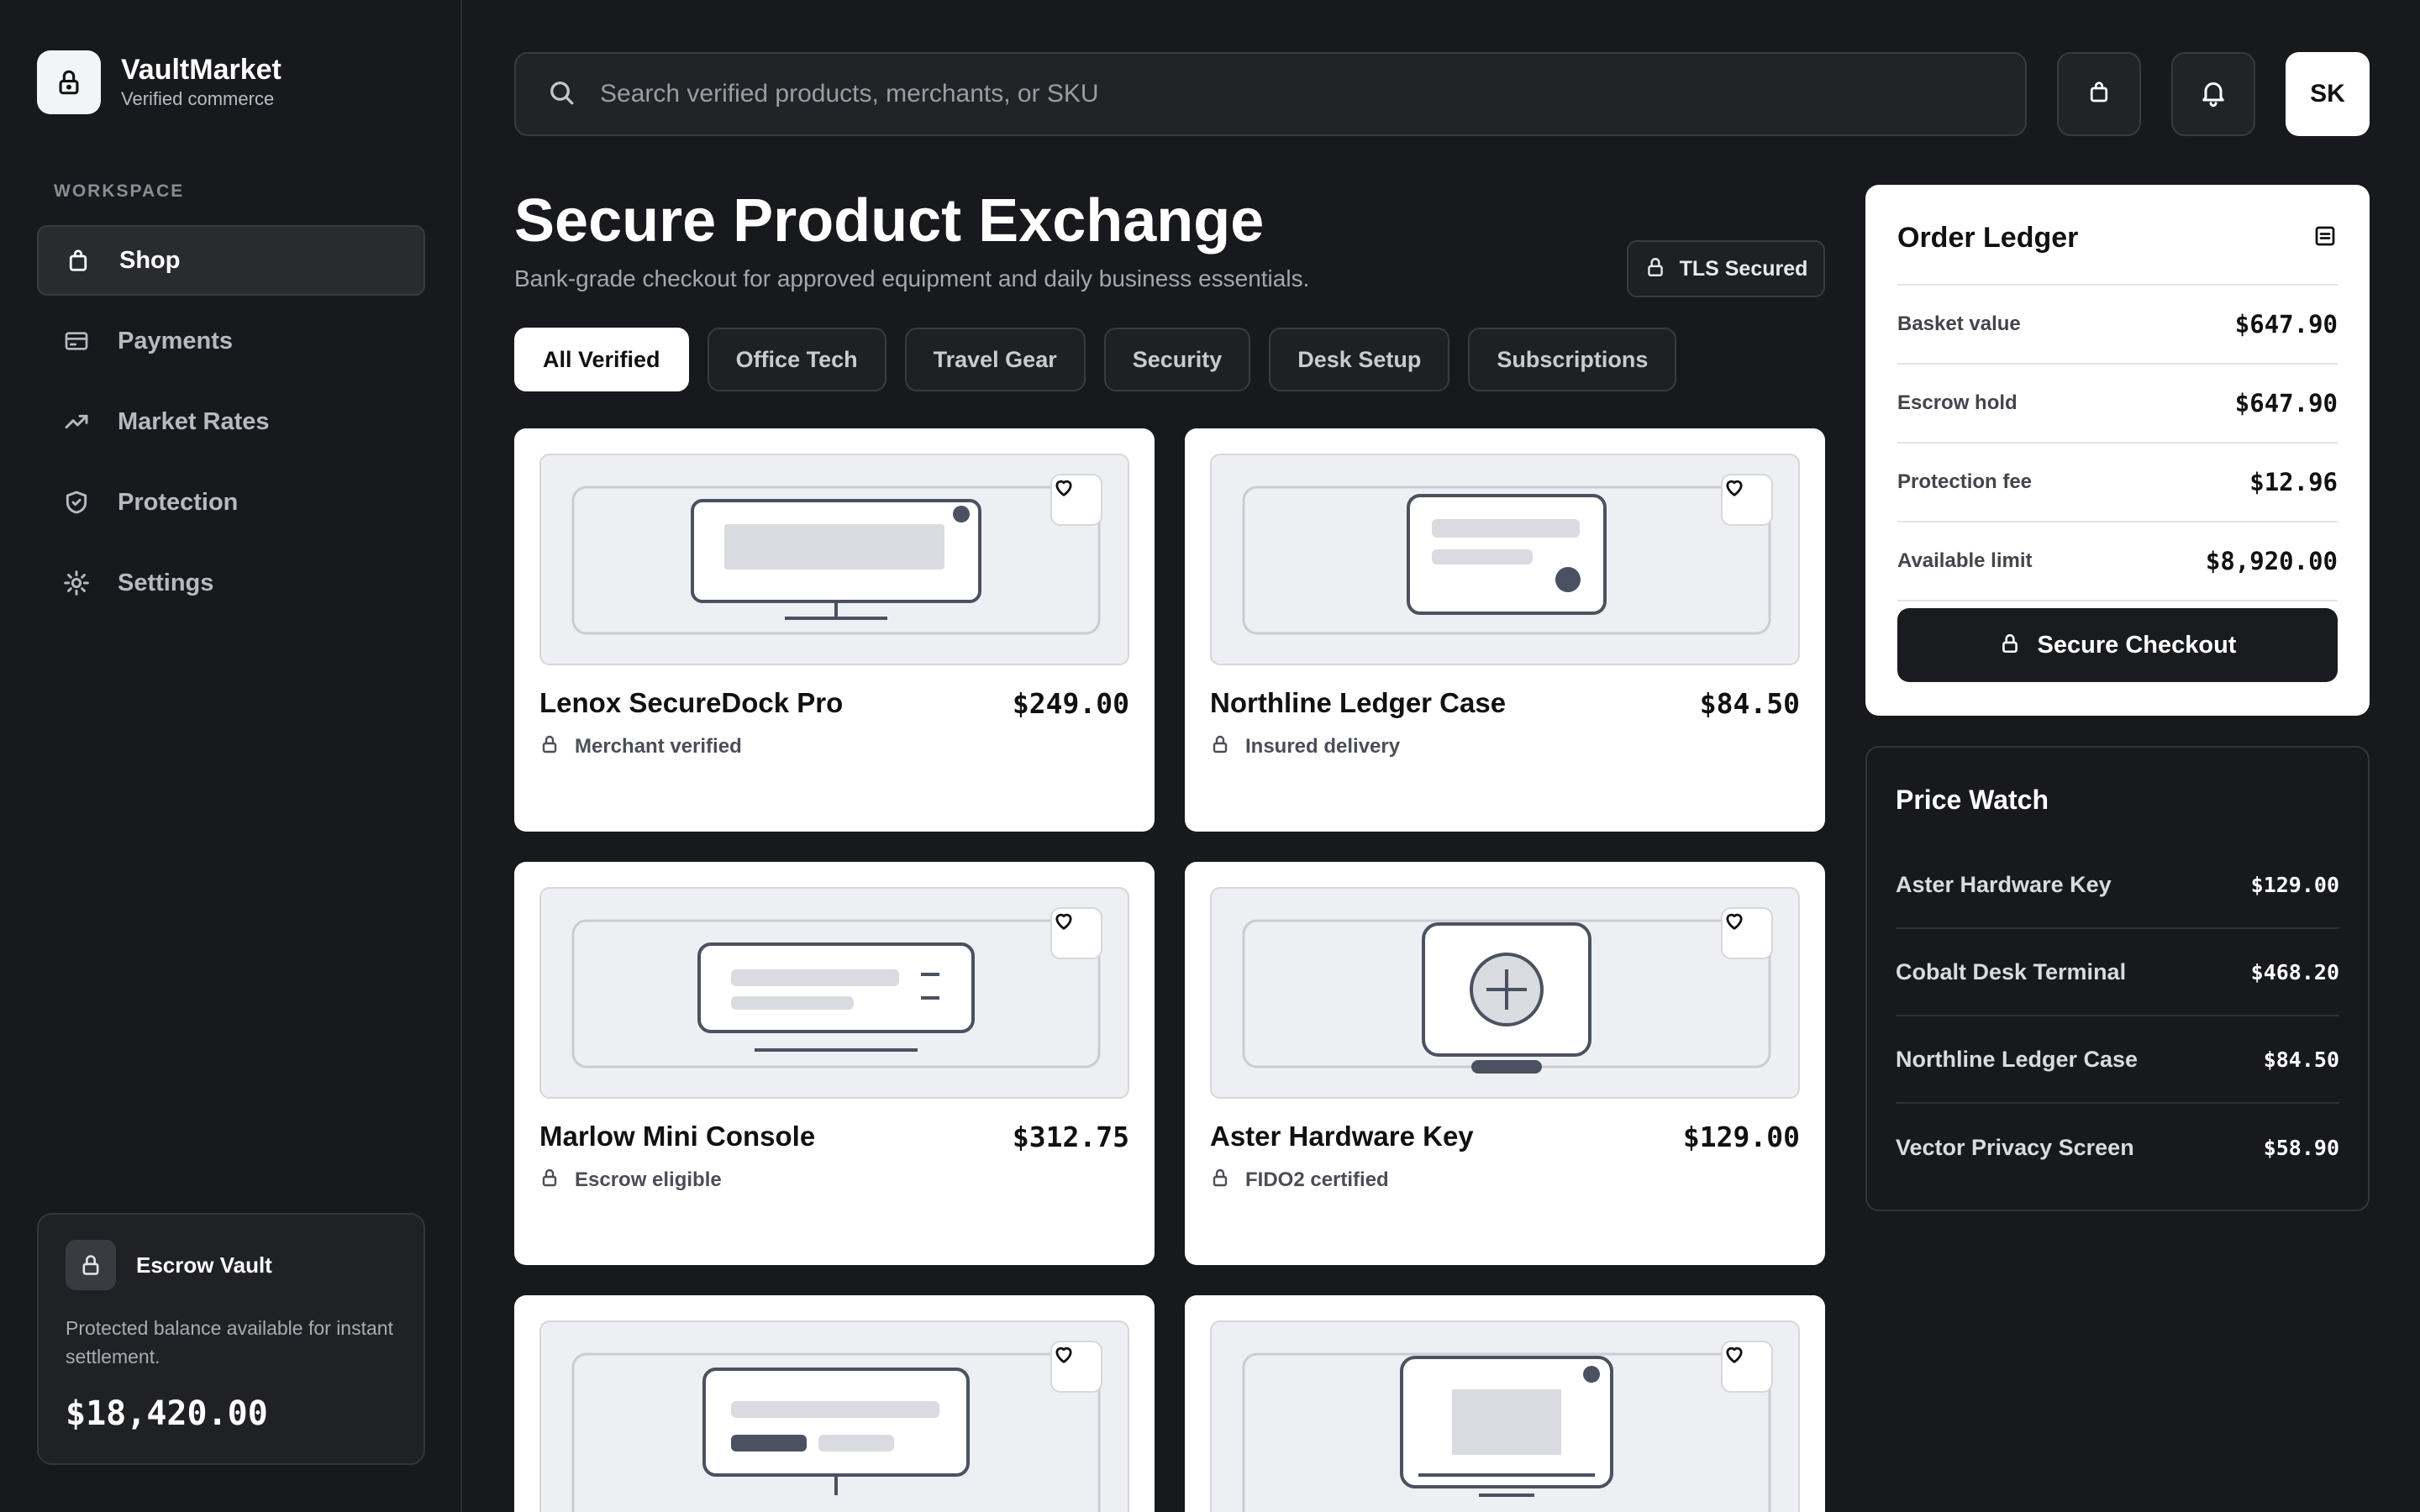 The height and width of the screenshot is (1512, 2420). What do you see at coordinates (1988, 237) in the screenshot?
I see `ledger-title: Order Ledger` at bounding box center [1988, 237].